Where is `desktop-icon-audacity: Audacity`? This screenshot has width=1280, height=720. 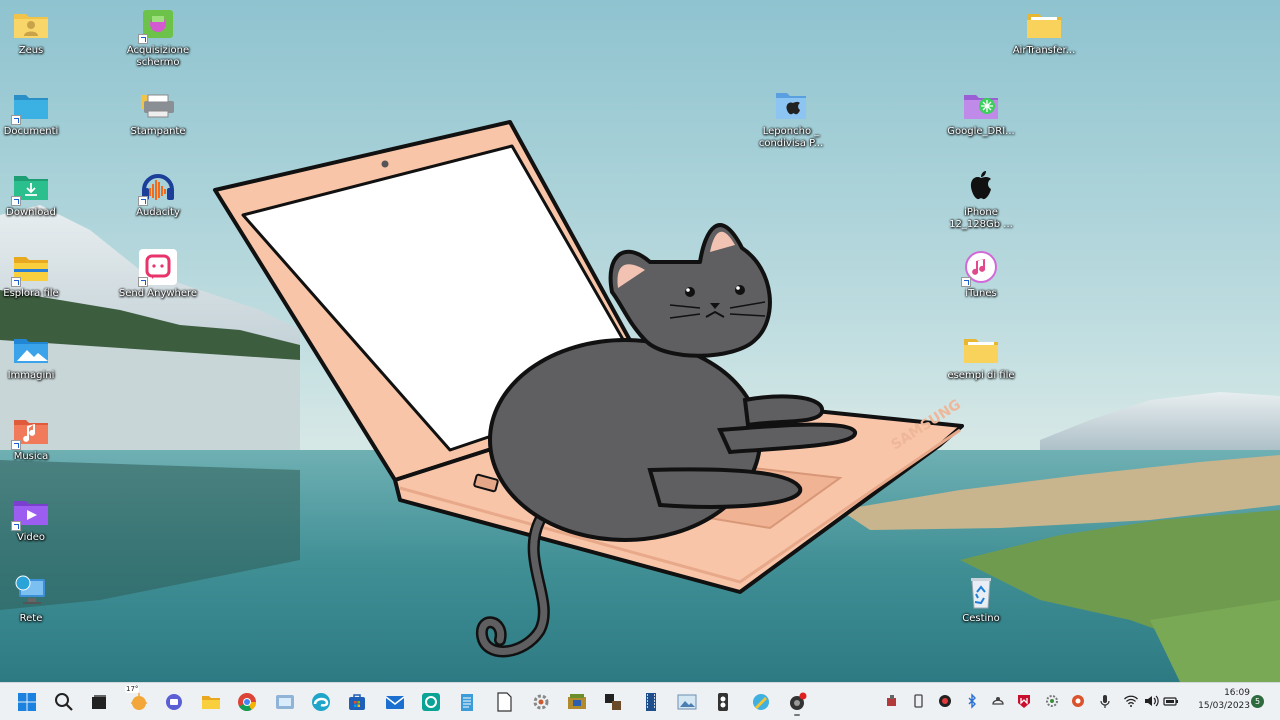
desktop-icon-audacity: Audacity is located at coordinates (158, 202).